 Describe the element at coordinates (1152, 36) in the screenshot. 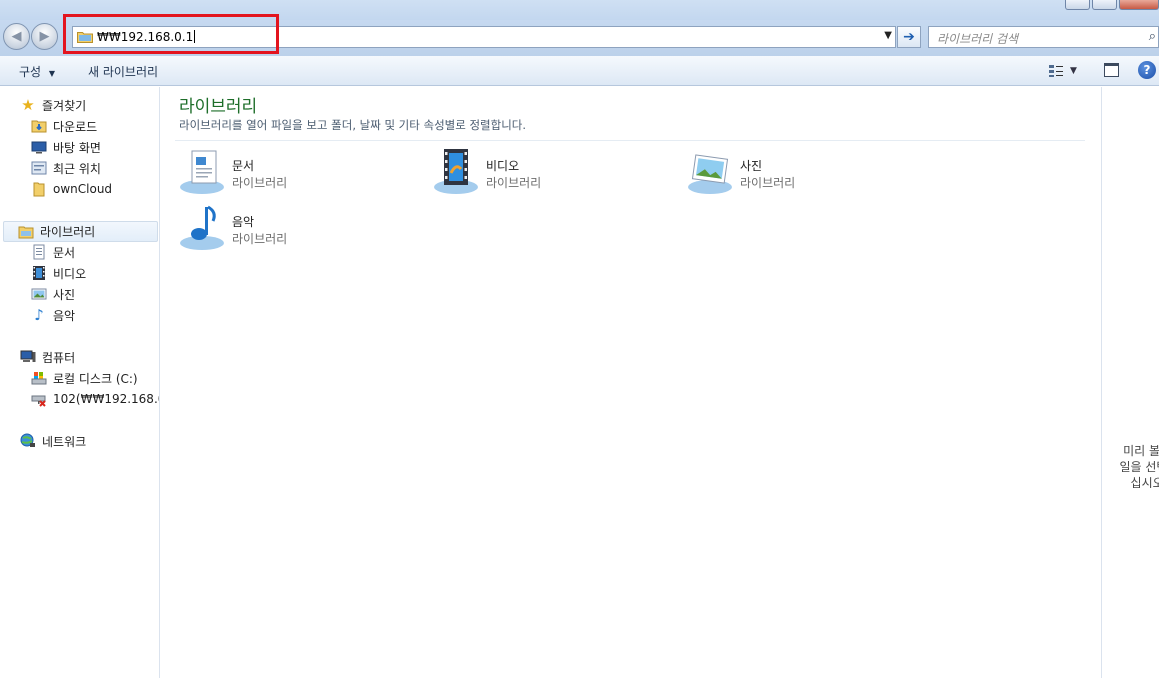

I see `search-icon: ⌕` at that location.